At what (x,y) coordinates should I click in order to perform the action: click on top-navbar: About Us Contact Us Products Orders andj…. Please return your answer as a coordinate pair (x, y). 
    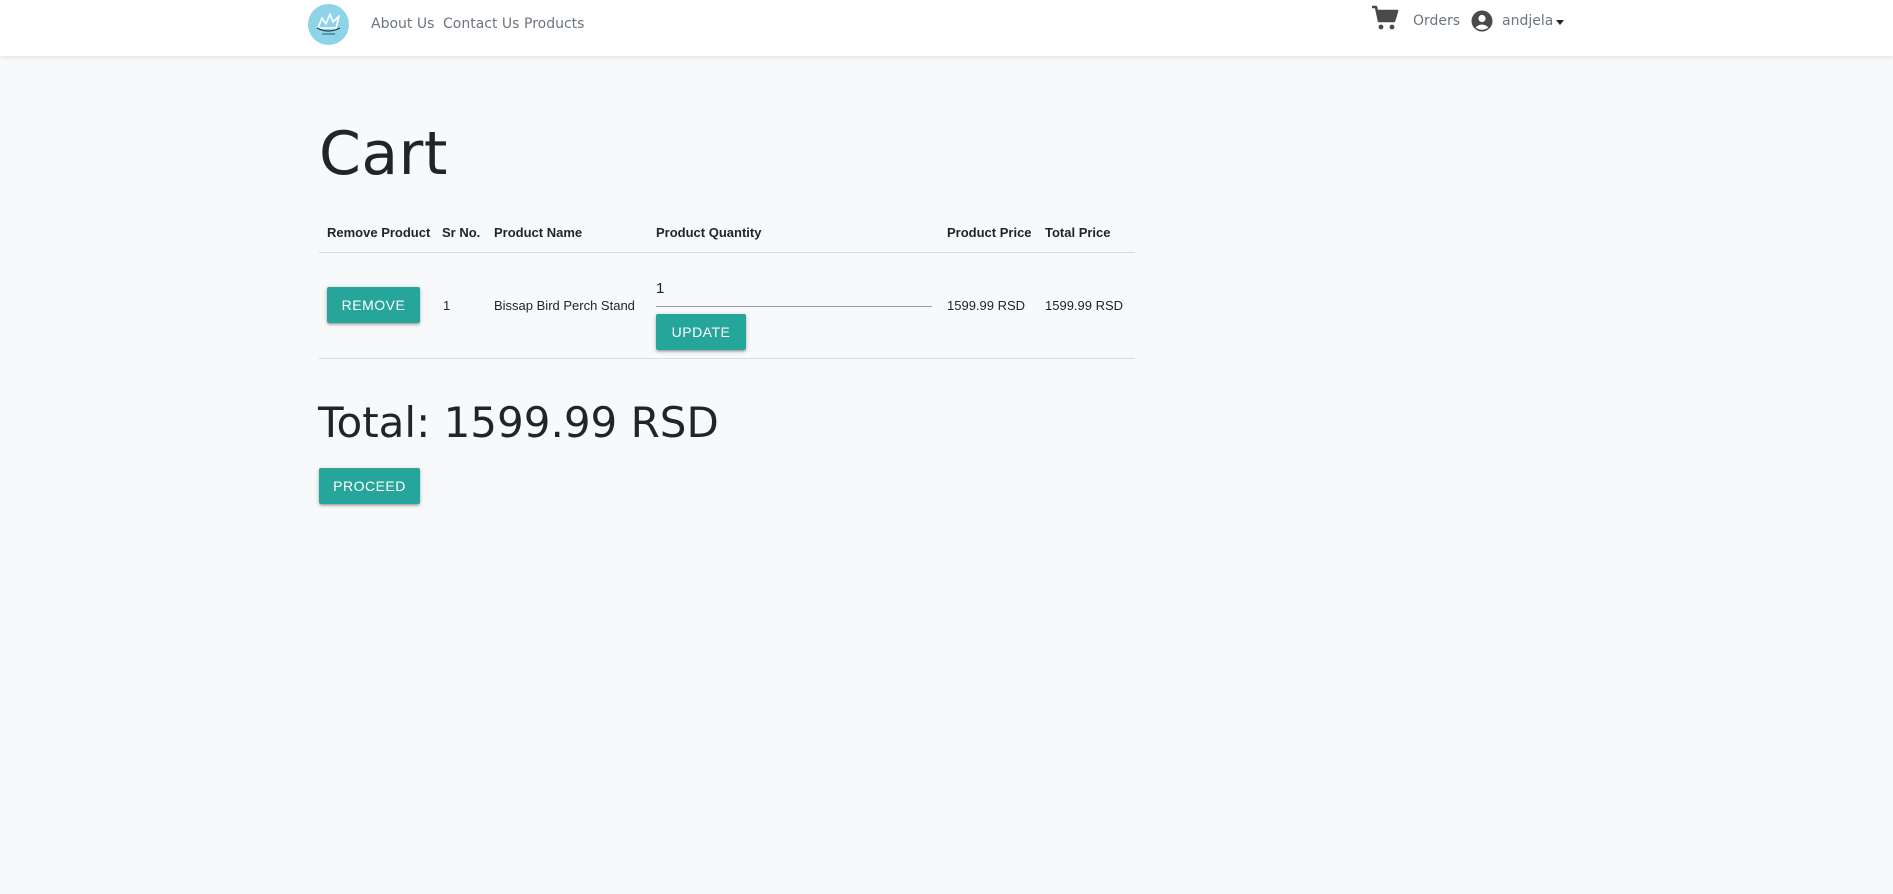
    Looking at the image, I should click on (946, 28).